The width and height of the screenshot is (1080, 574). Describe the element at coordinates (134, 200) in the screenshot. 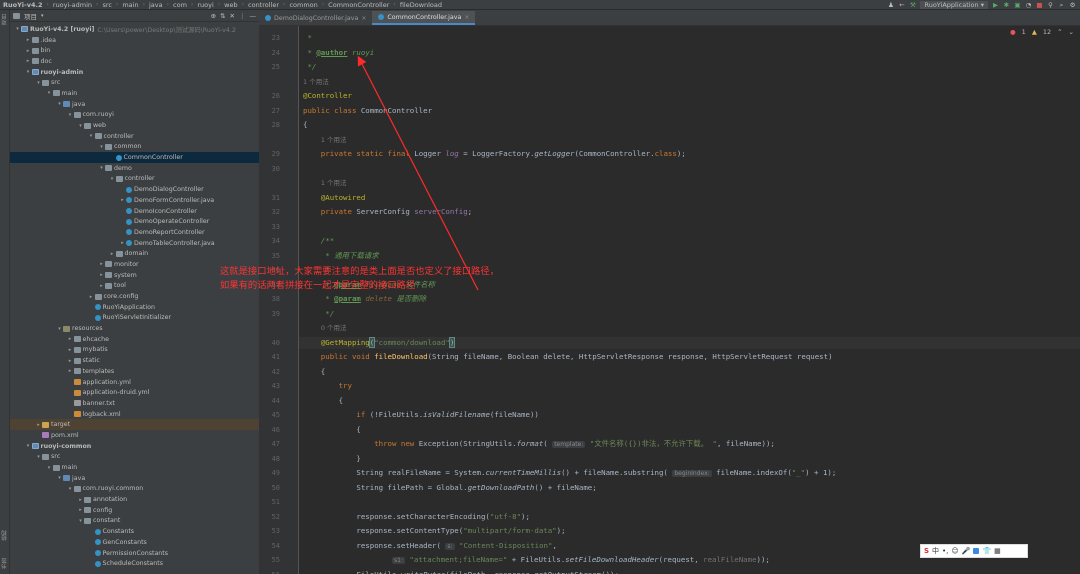

I see `tree-item: ▸ DemoFormController.java` at that location.